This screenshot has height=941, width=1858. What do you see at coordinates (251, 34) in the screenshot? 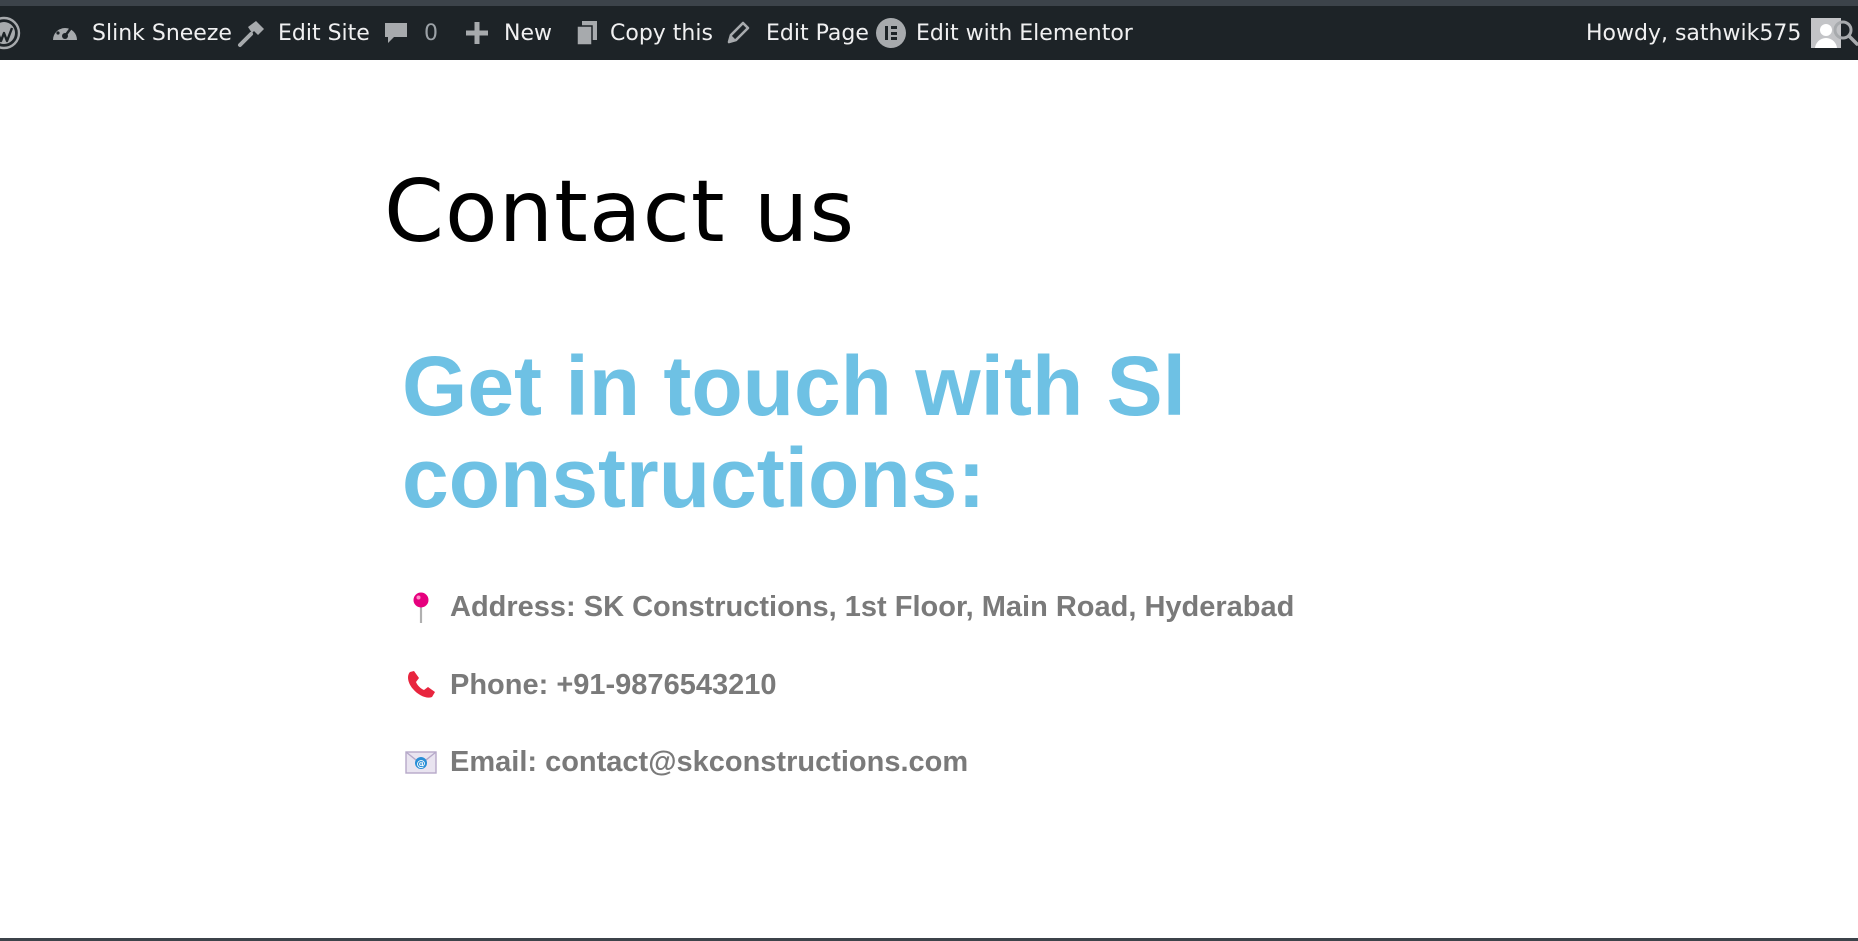
I see `hammer-icon` at bounding box center [251, 34].